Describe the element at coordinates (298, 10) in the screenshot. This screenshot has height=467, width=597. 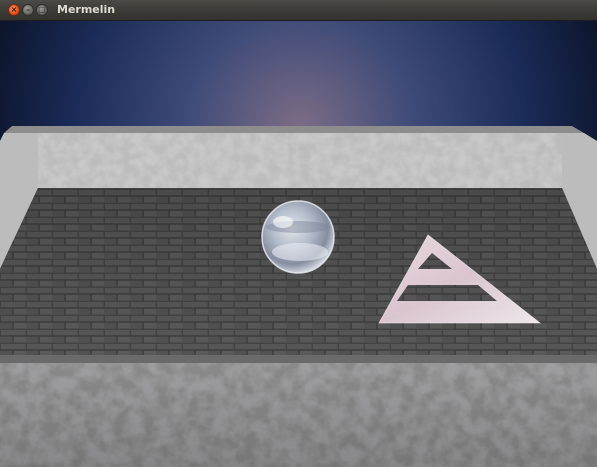
I see `title-bar: × – □ Mermelin` at that location.